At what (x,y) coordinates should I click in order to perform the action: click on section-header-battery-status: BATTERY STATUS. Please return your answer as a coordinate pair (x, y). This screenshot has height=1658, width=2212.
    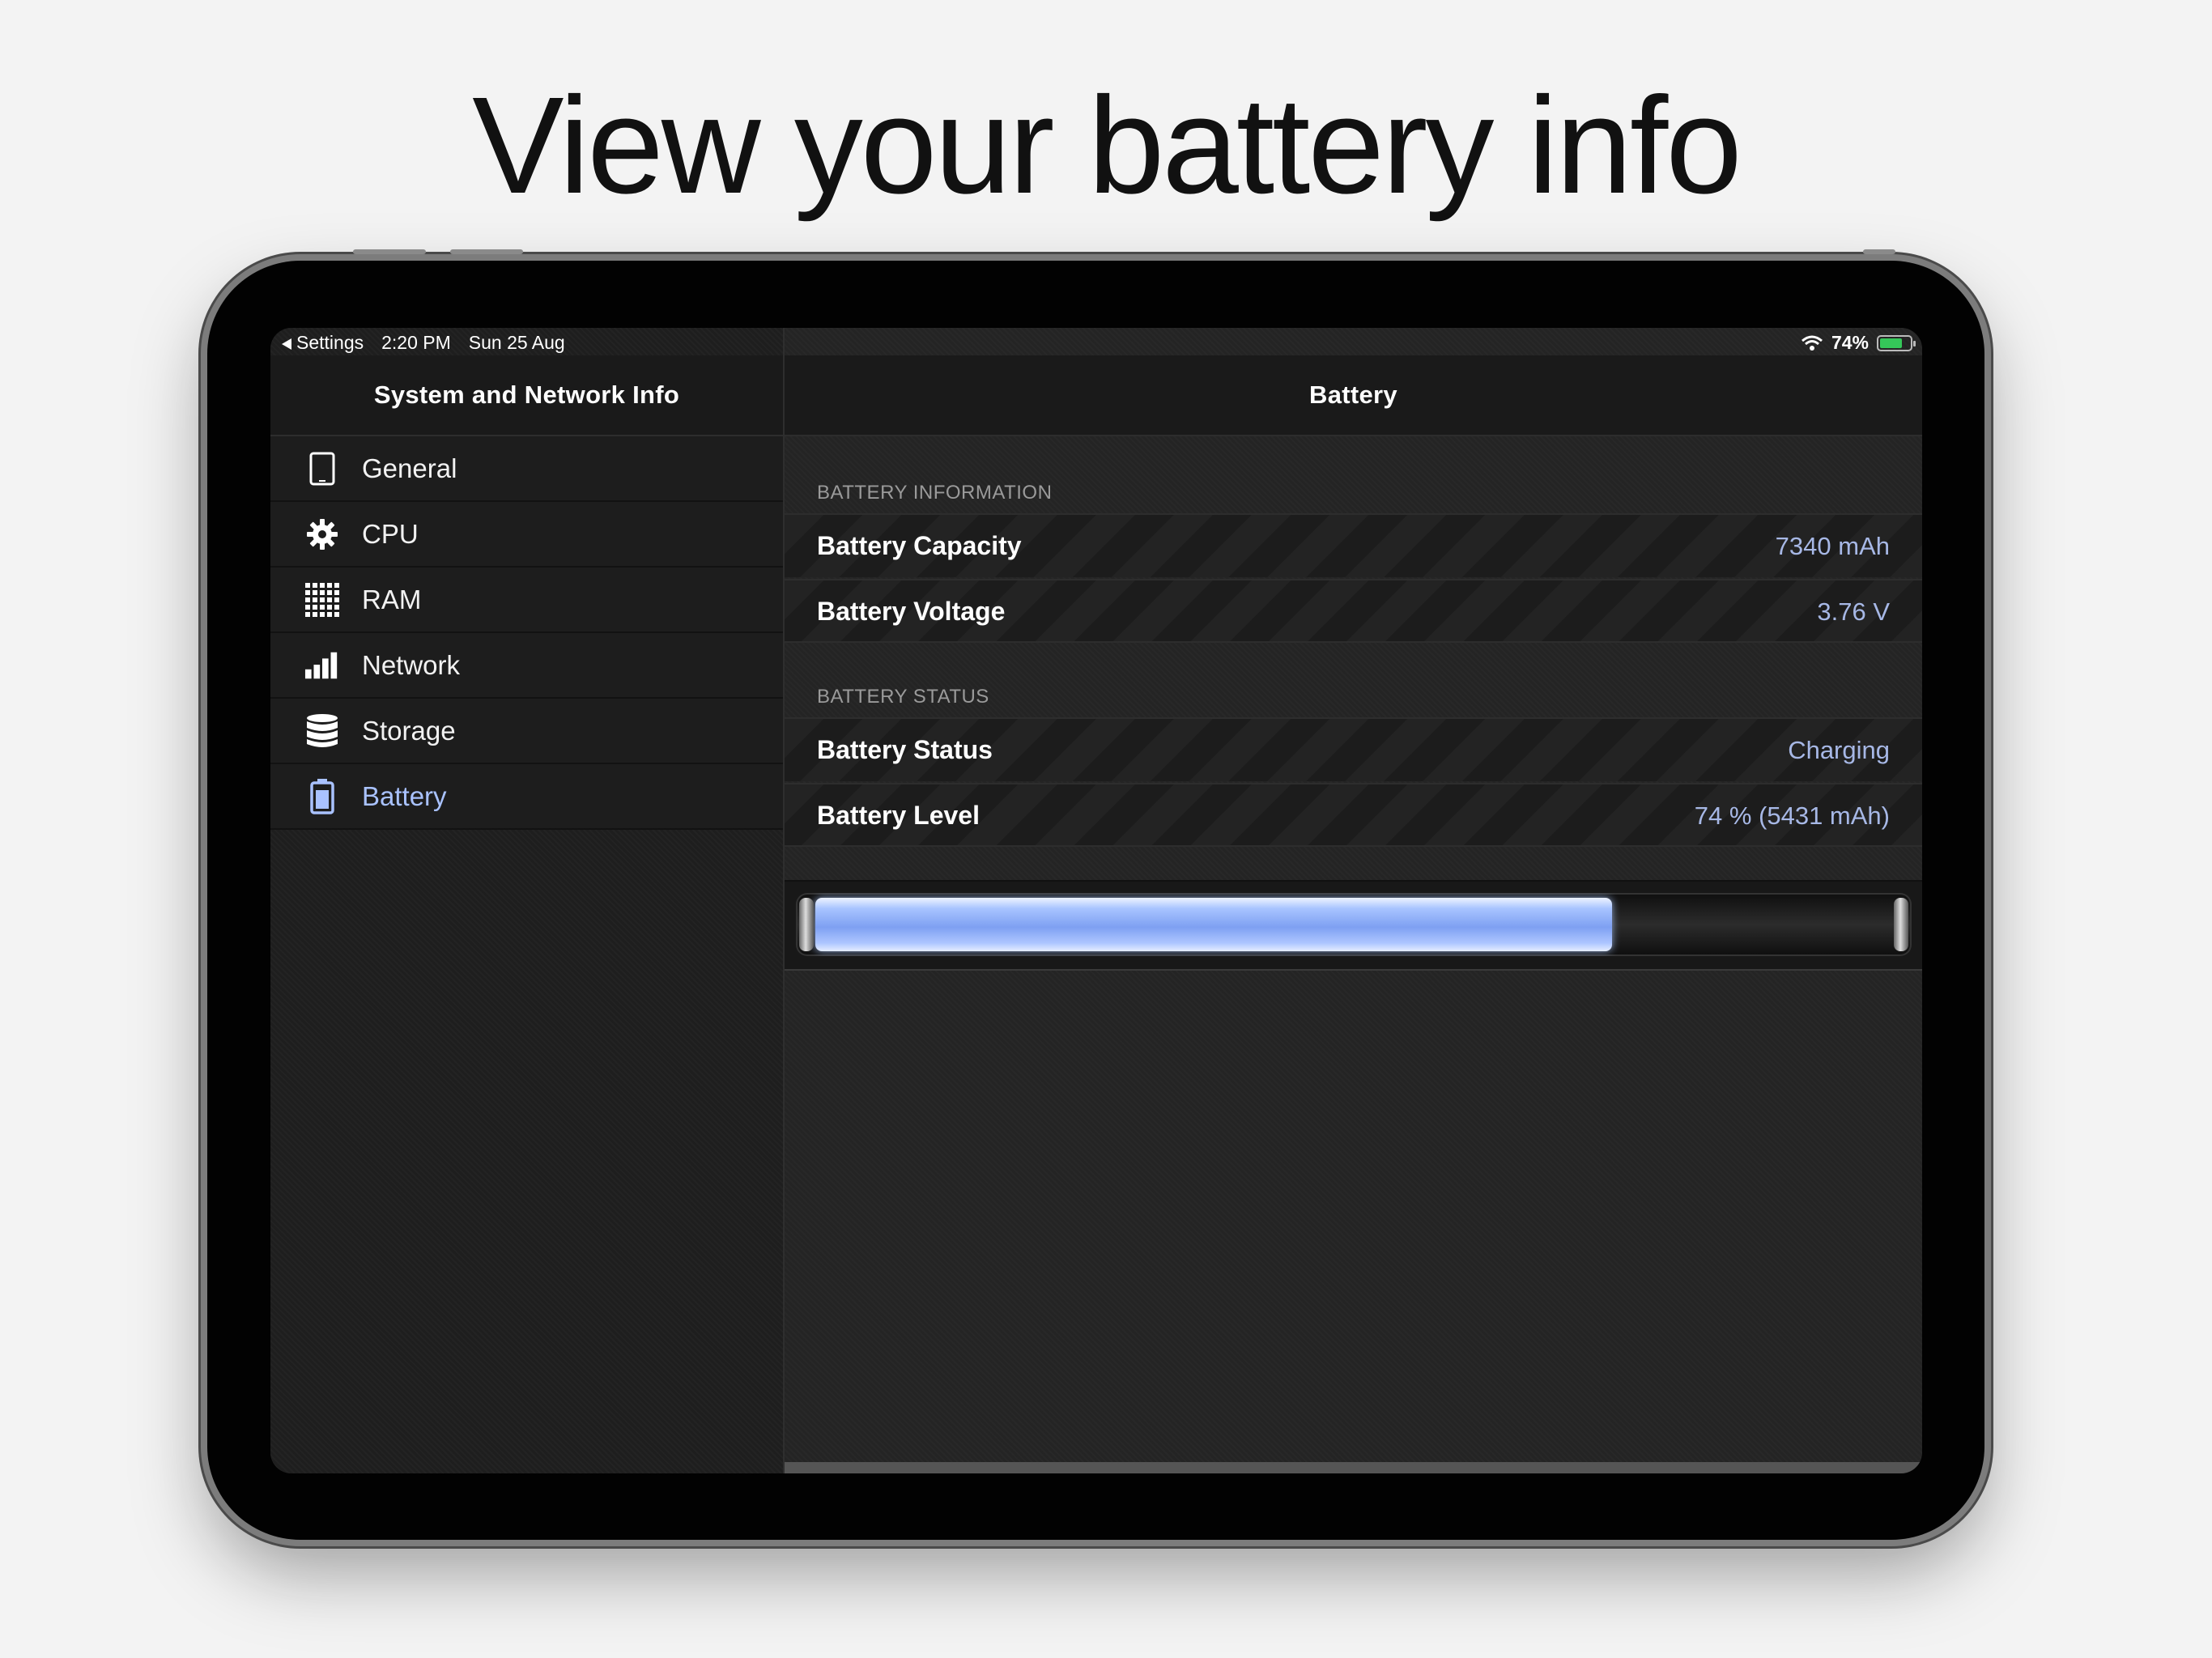
    Looking at the image, I should click on (903, 697).